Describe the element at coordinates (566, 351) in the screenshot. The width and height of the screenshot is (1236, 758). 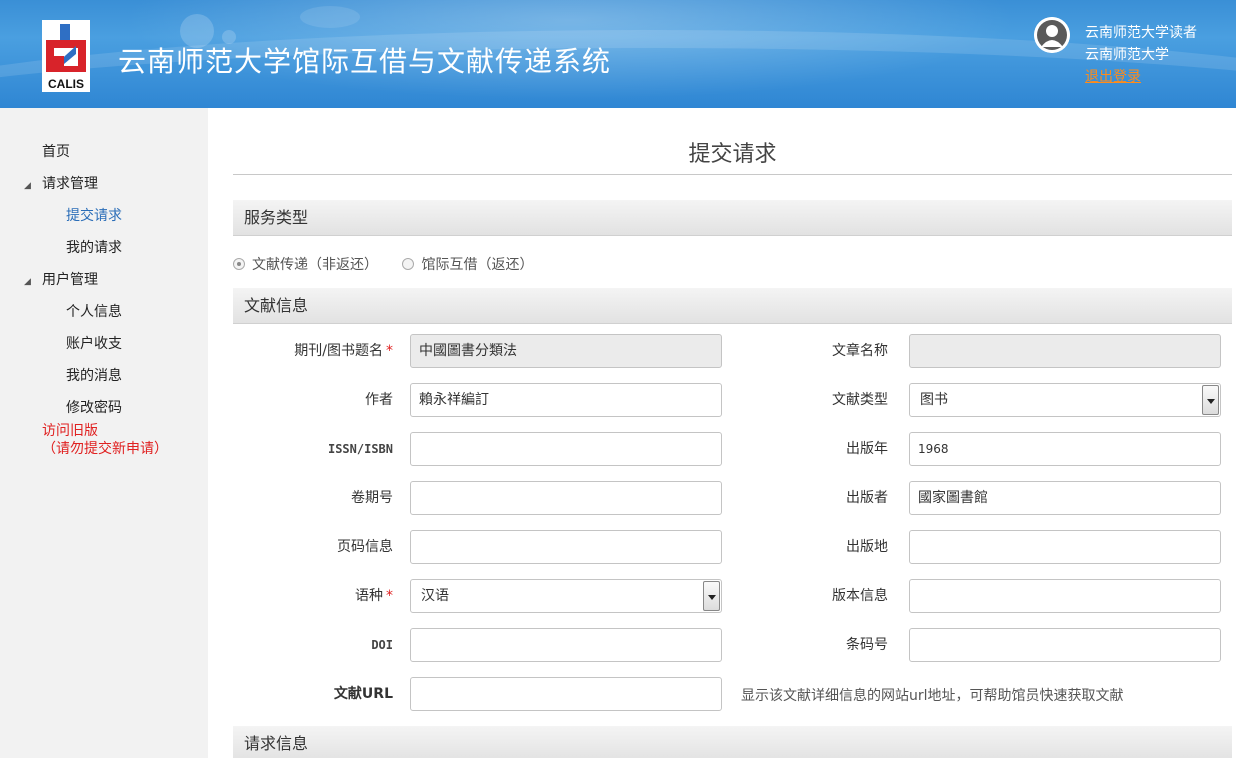
I see `journal-title-input: 中國圖書分類法` at that location.